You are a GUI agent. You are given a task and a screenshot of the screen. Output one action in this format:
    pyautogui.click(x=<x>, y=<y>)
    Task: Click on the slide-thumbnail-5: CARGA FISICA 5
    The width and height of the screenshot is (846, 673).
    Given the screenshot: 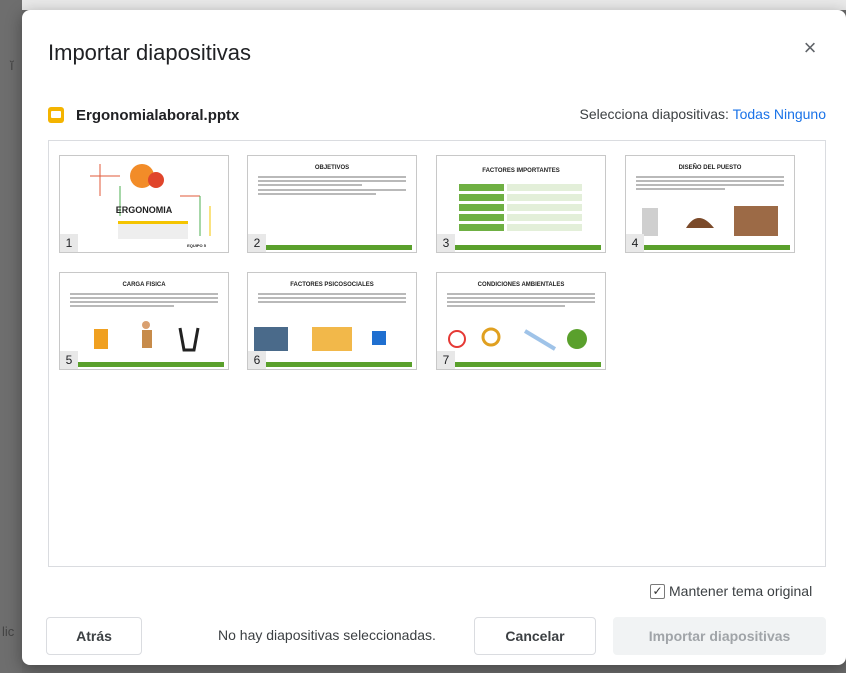 What is the action you would take?
    pyautogui.click(x=144, y=321)
    